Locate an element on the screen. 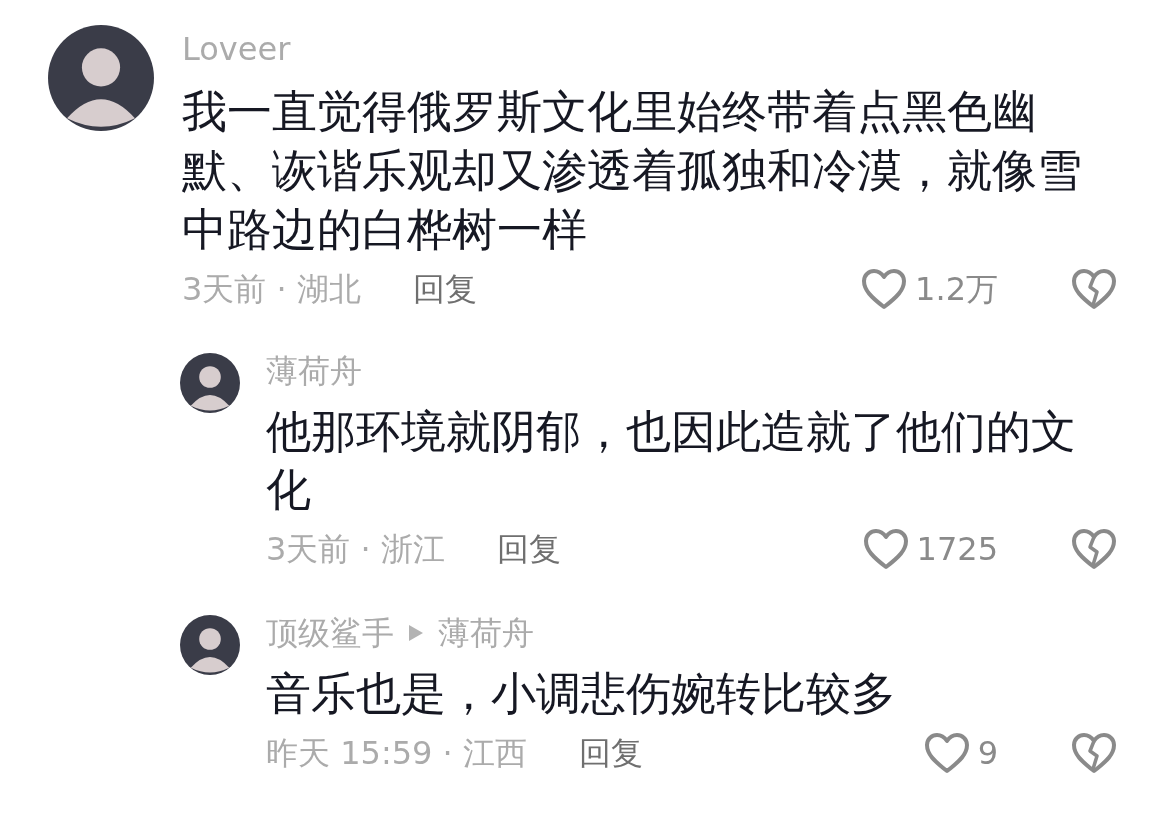 The width and height of the screenshot is (1170, 832). comment-text: 音乐也是，小调悲伤婉转比较多 is located at coordinates (581, 694).